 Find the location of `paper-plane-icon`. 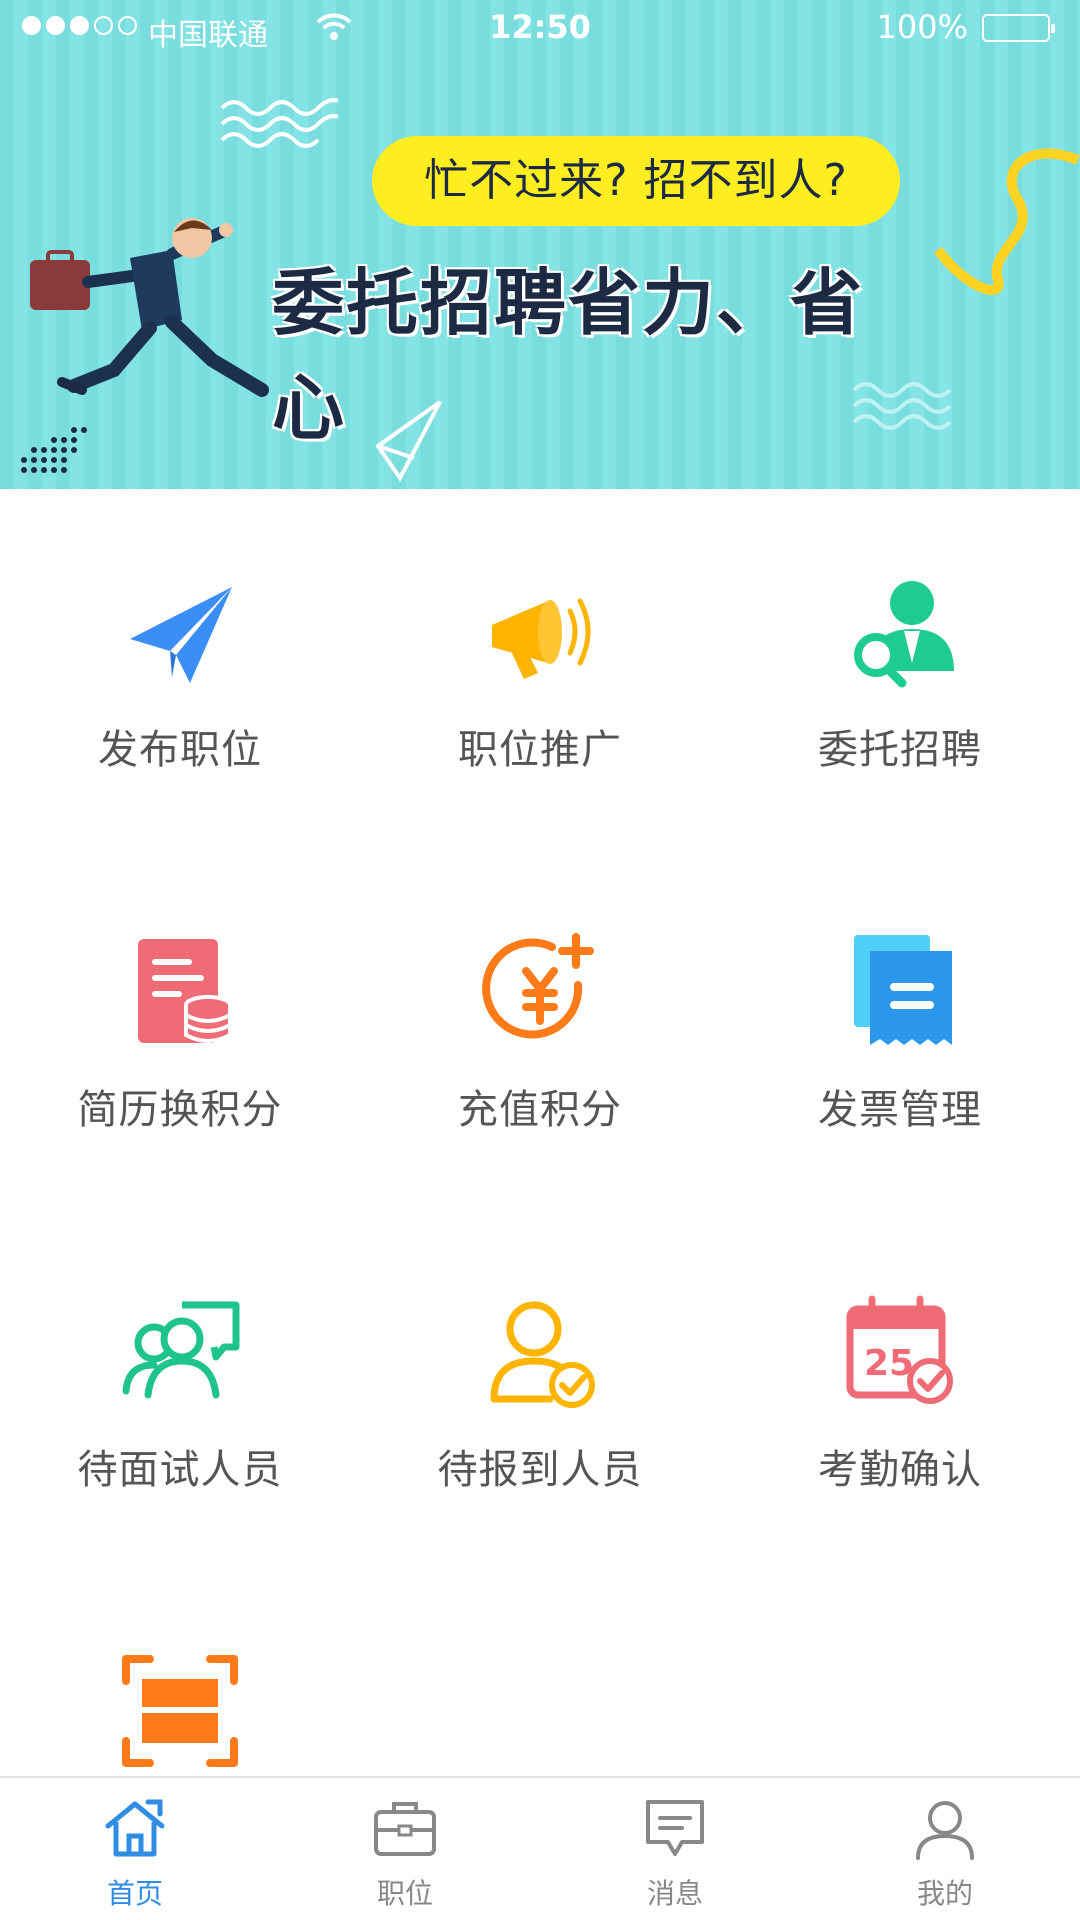

paper-plane-icon is located at coordinates (181, 635).